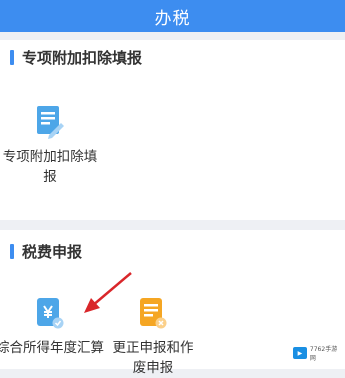  I want to click on red-pointer-arrow-icon, so click(108, 292).